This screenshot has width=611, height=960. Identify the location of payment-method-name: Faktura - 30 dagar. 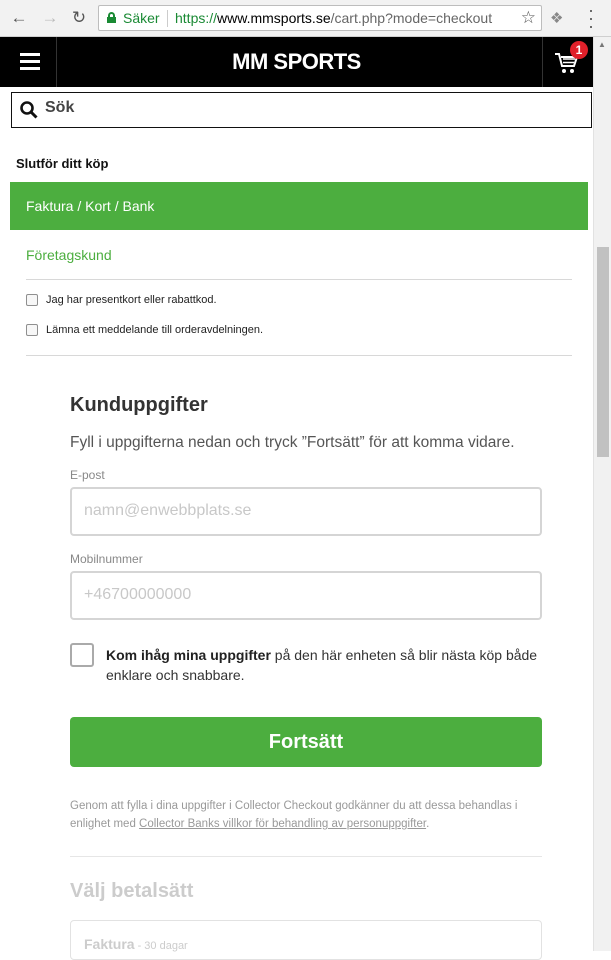
(136, 944).